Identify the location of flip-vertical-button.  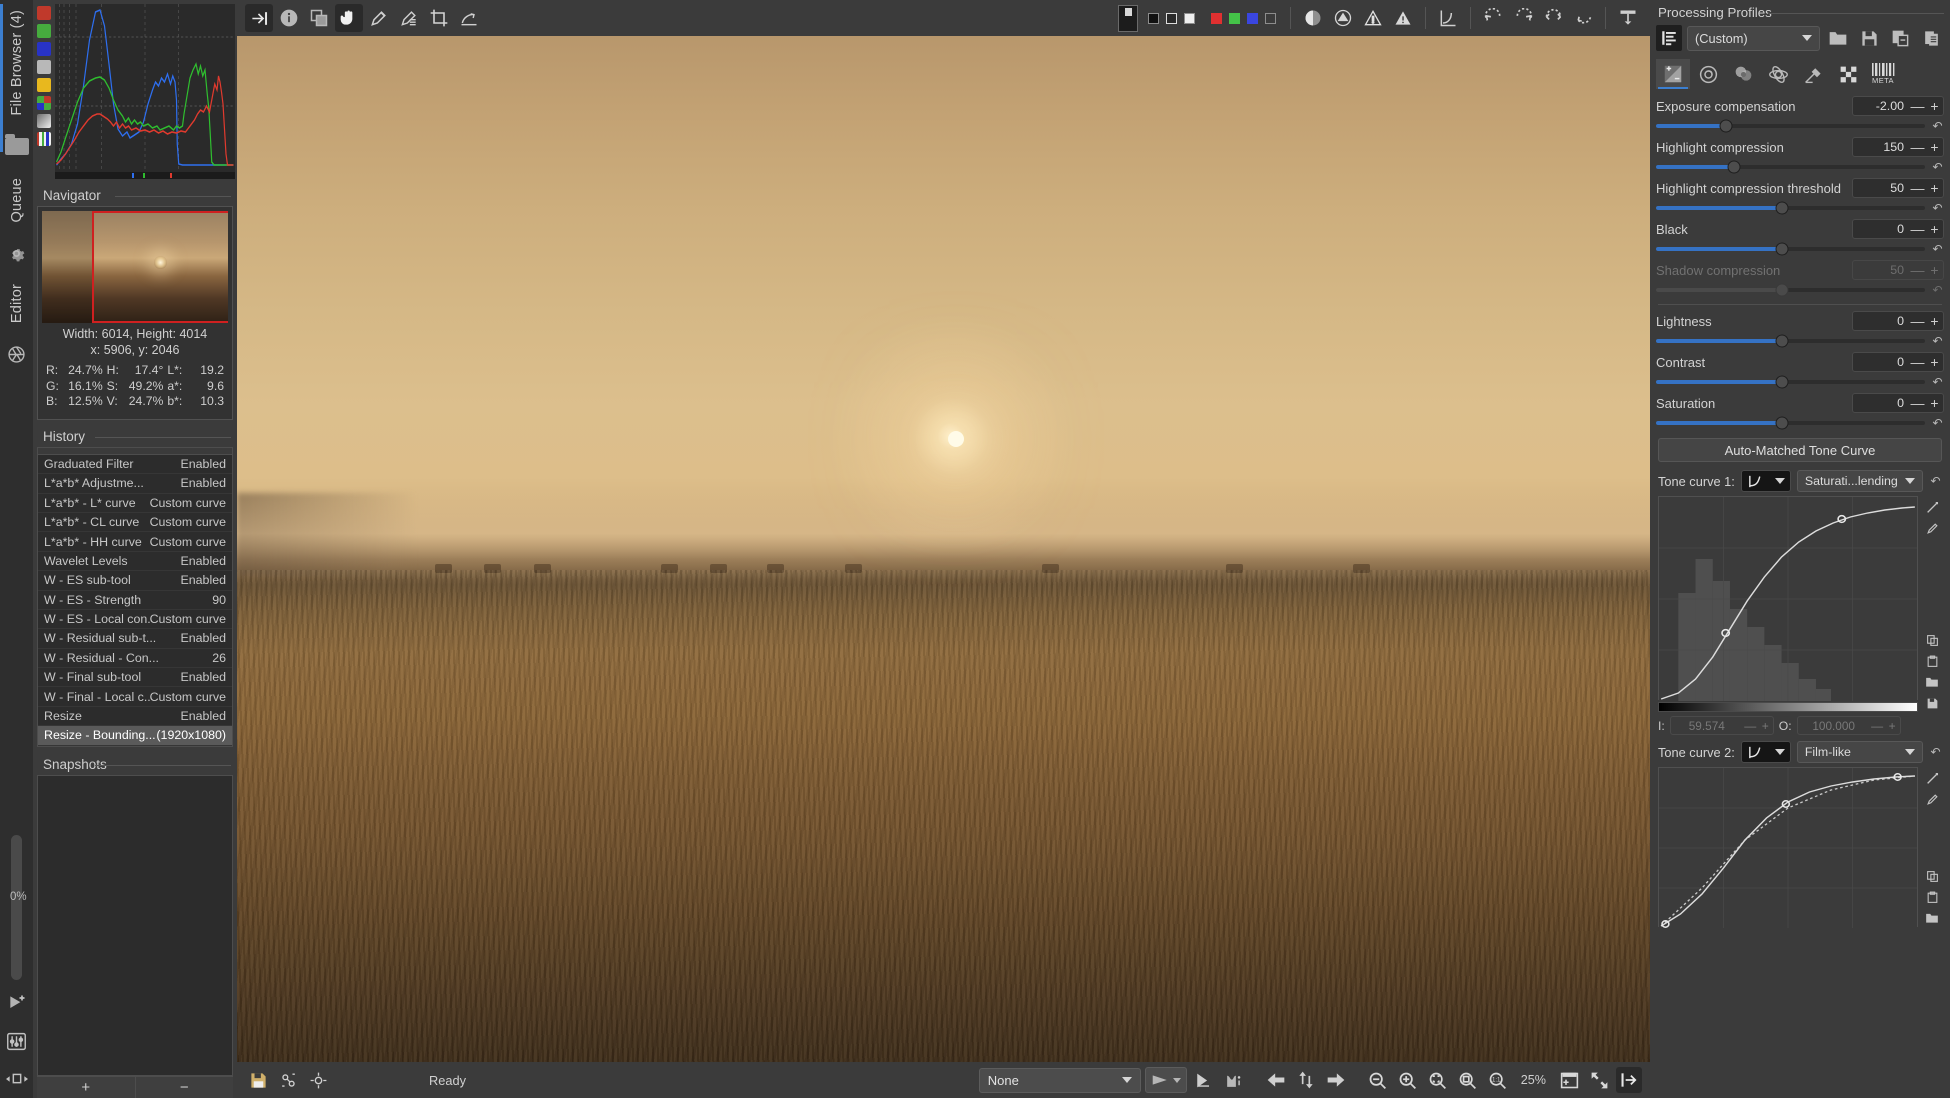
(1583, 18).